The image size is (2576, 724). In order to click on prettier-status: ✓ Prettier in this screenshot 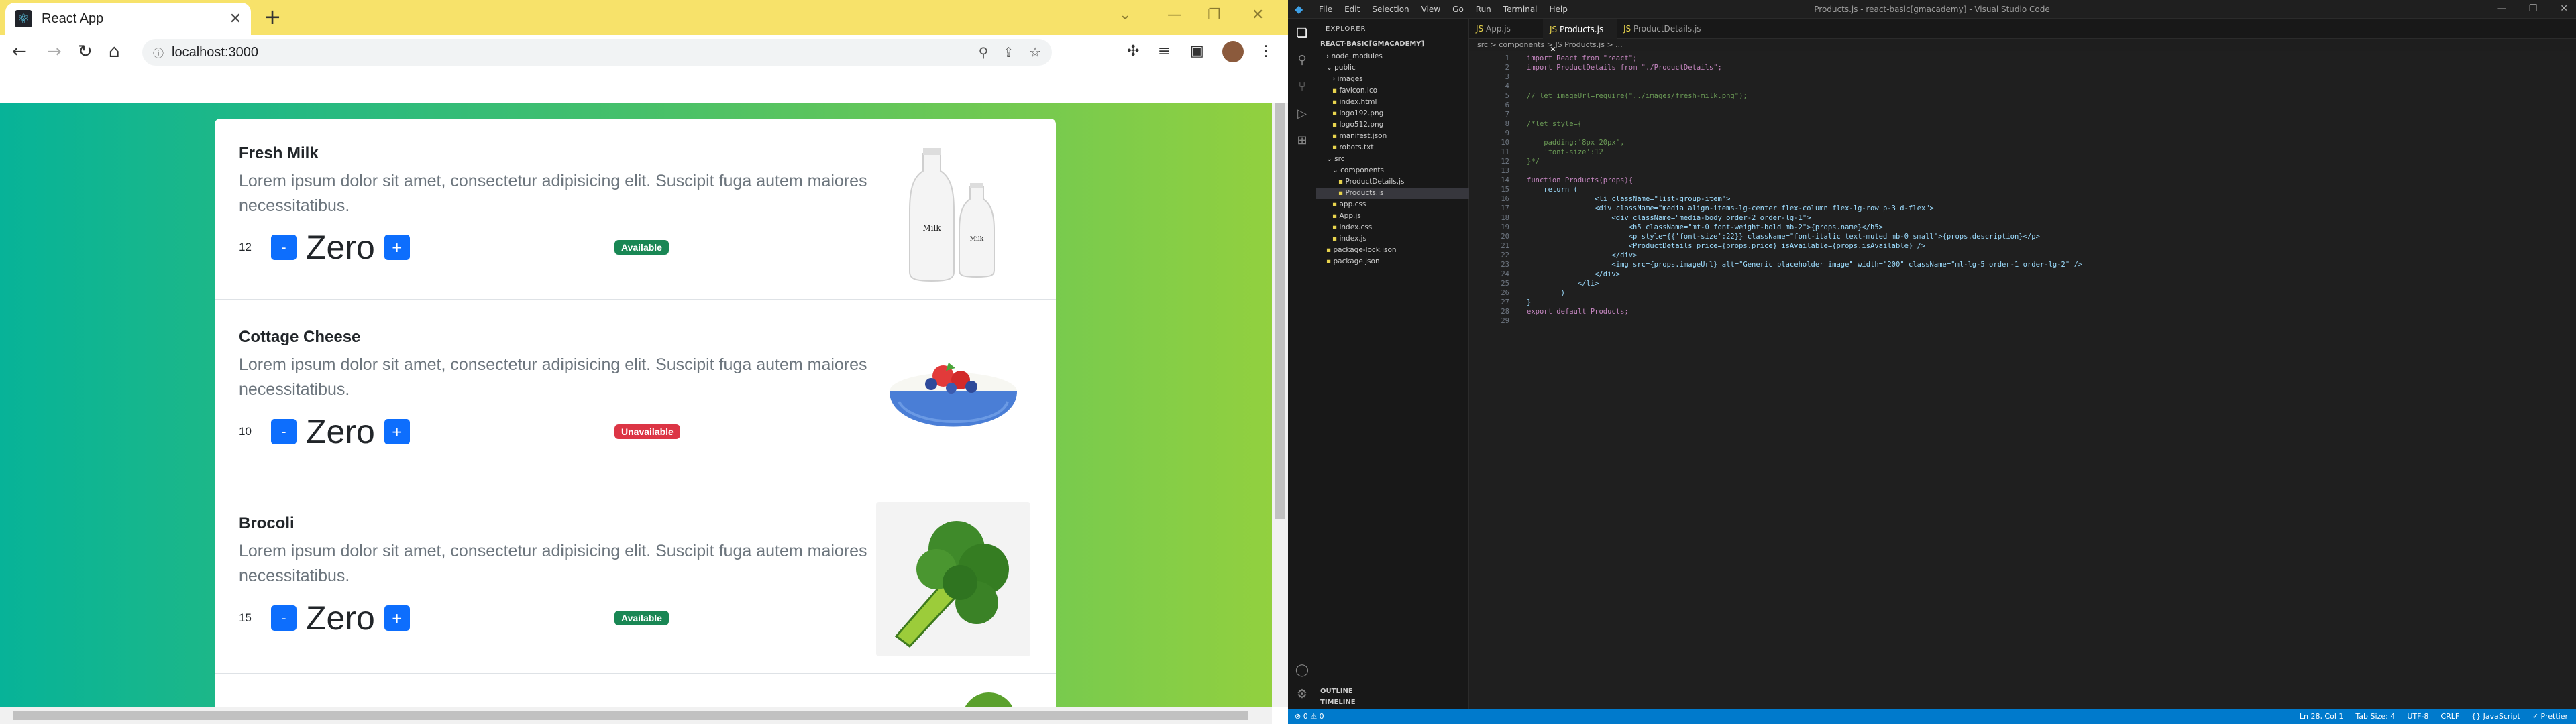, I will do `click(2550, 717)`.